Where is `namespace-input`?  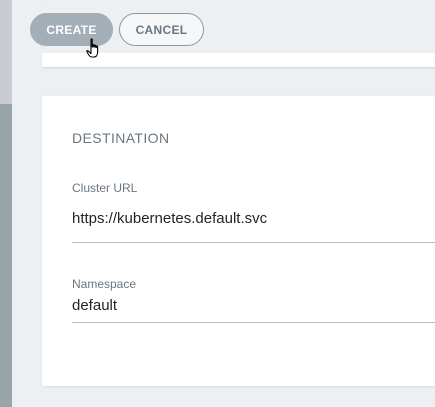
namespace-input is located at coordinates (253, 305).